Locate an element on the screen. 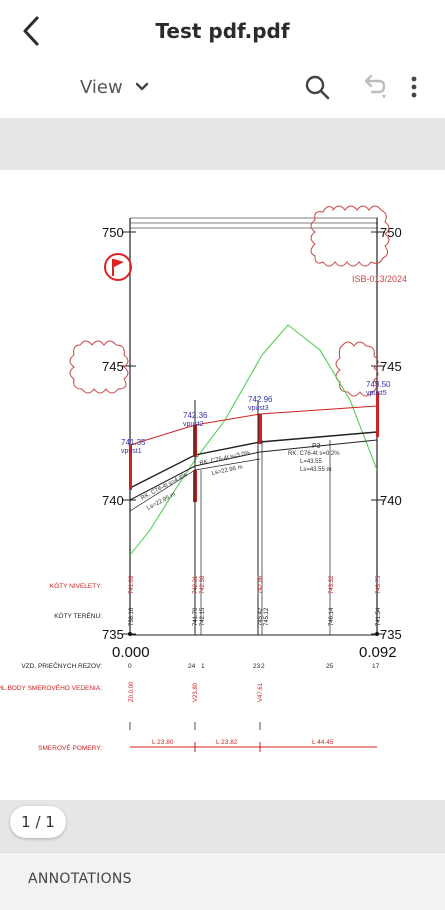 The image size is (445, 910). station-end: 0.092 is located at coordinates (378, 652).